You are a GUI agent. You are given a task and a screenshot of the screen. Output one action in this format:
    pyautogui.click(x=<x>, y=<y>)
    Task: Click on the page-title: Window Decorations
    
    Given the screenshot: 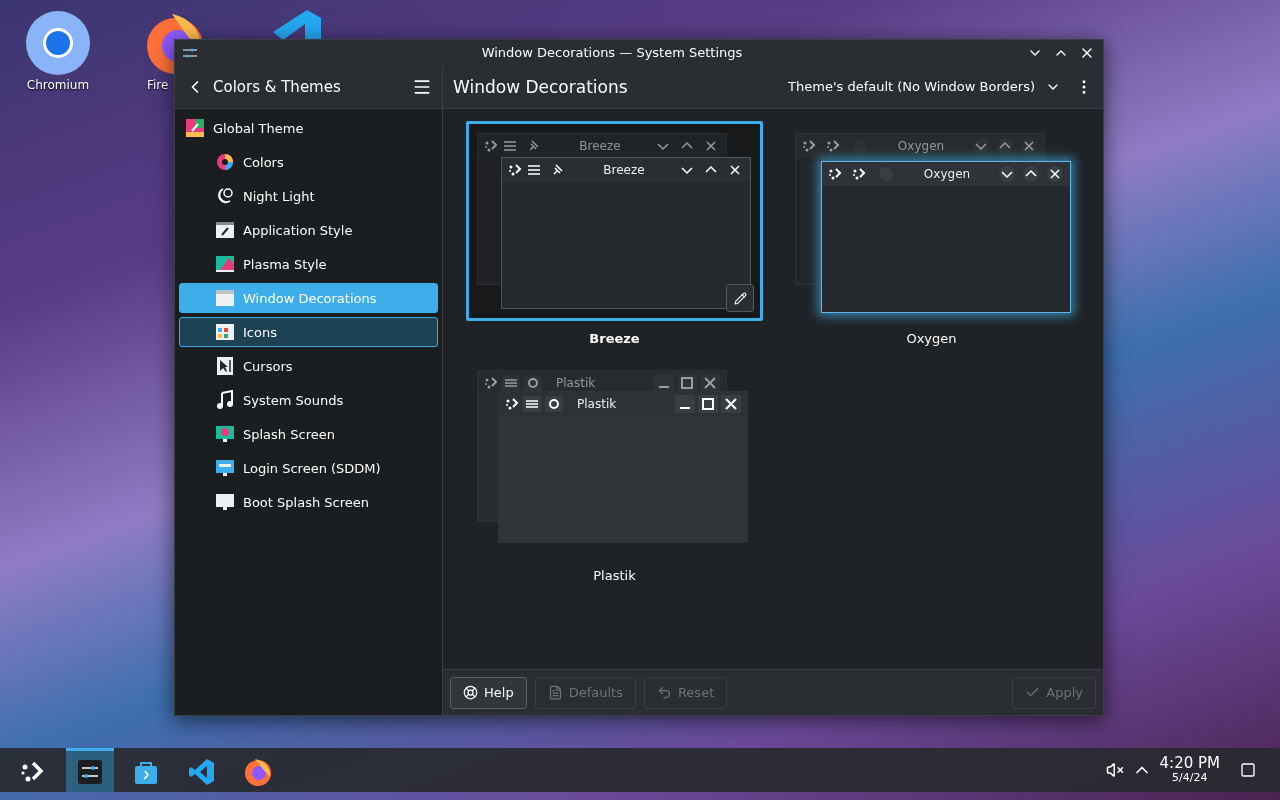 What is the action you would take?
    pyautogui.click(x=541, y=86)
    